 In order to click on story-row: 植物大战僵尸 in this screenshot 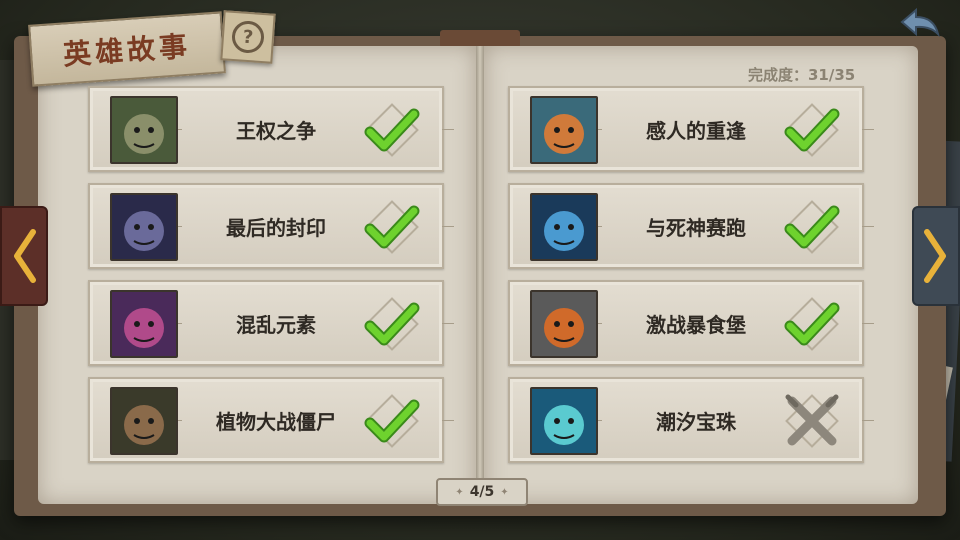, I will do `click(271, 420)`.